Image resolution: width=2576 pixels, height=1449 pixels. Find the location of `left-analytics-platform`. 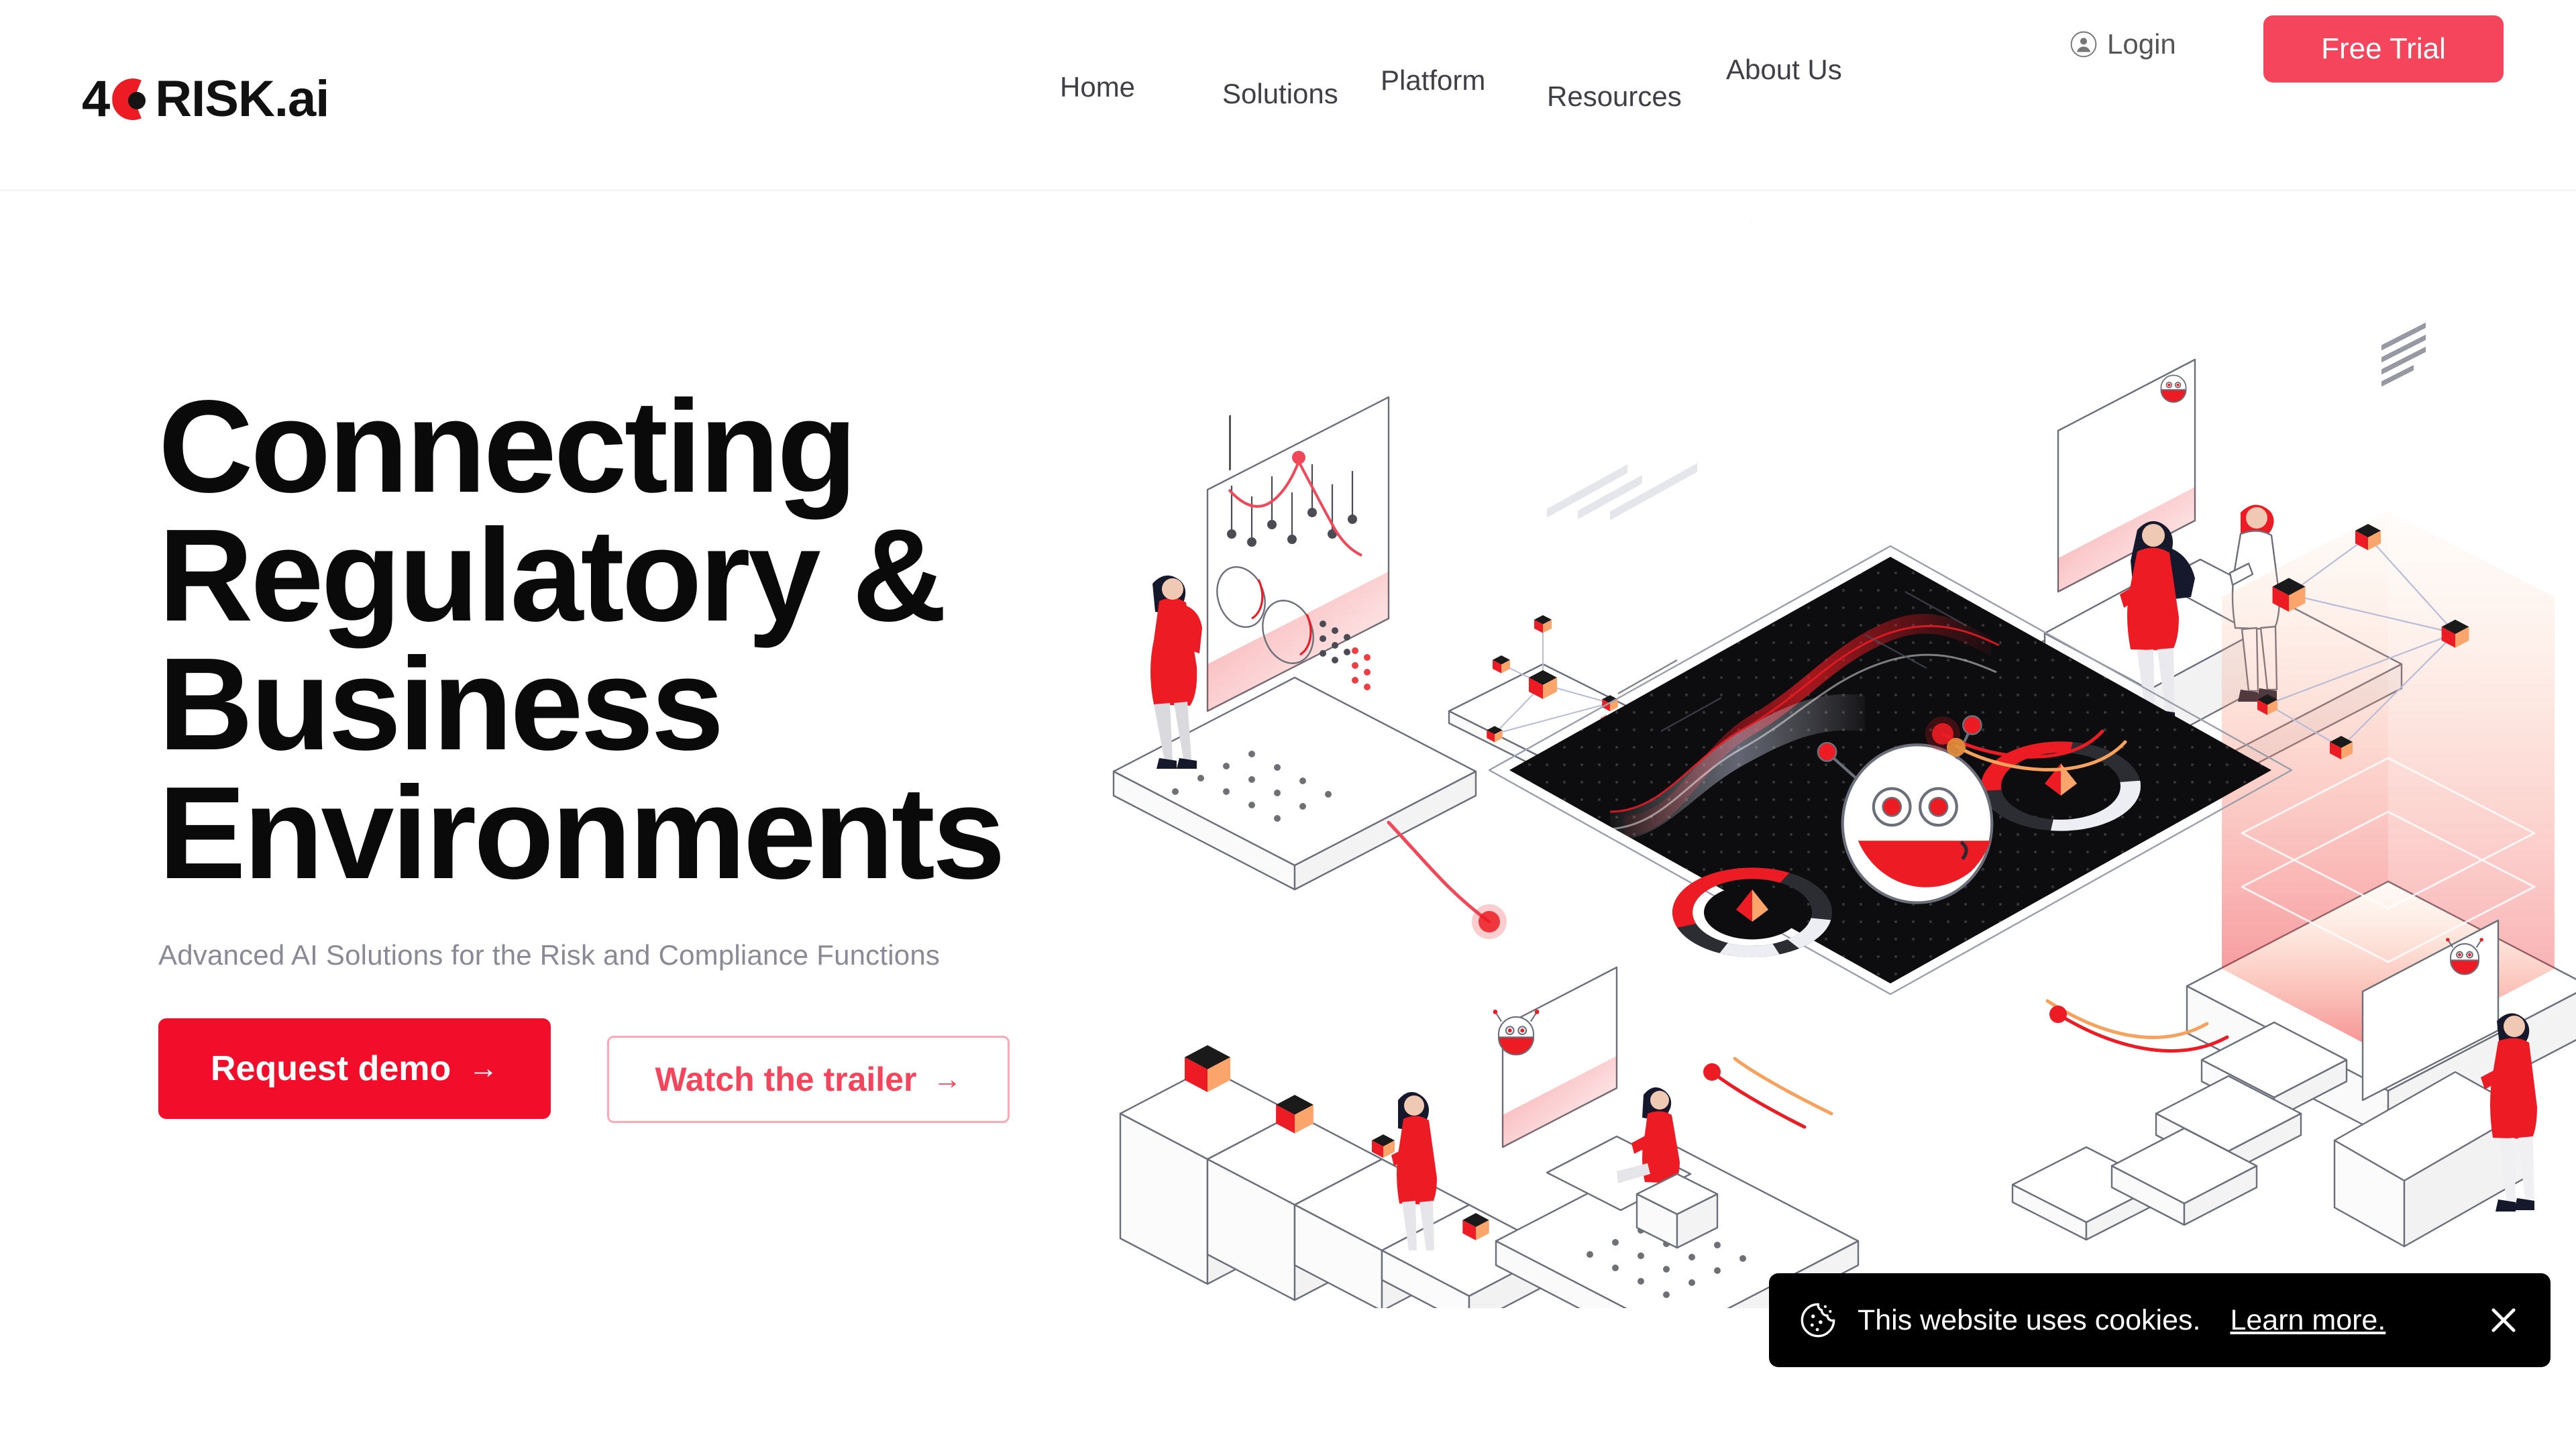

left-analytics-platform is located at coordinates (1294, 643).